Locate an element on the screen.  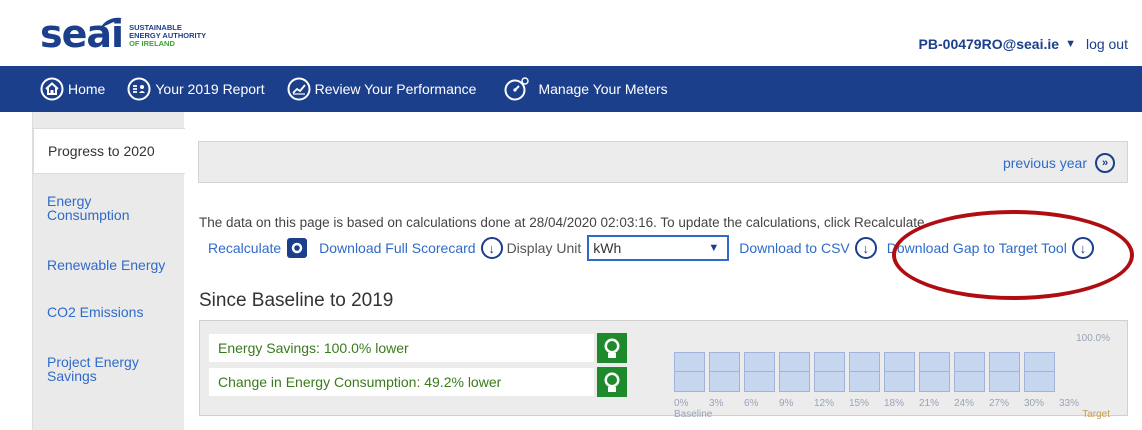
sidebar-item-co2: CO2 Emissions is located at coordinates (109, 312).